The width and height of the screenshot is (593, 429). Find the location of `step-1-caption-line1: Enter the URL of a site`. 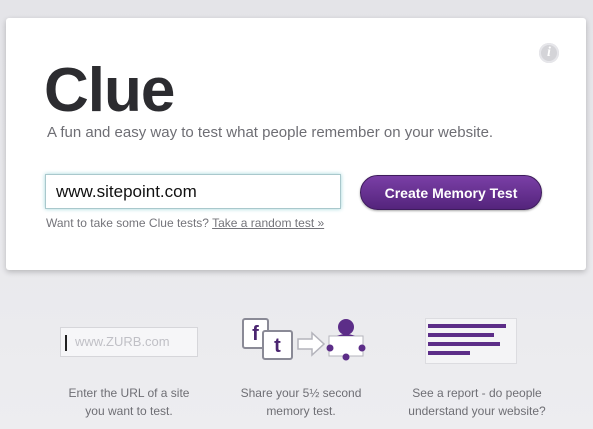

step-1-caption-line1: Enter the URL of a site is located at coordinates (129, 393).